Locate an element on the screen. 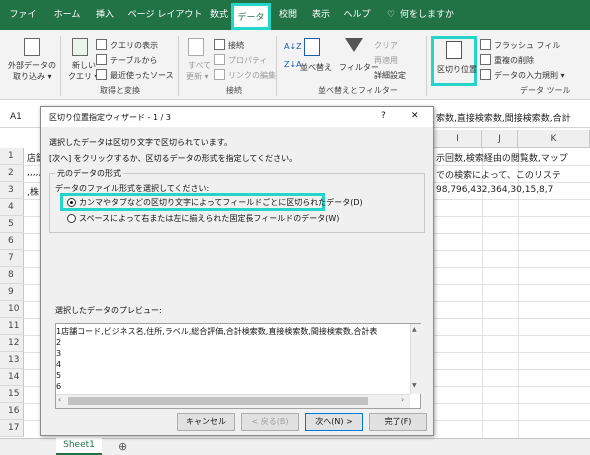 This screenshot has width=590, height=455. refresh-all-label: すべて is located at coordinates (199, 65).